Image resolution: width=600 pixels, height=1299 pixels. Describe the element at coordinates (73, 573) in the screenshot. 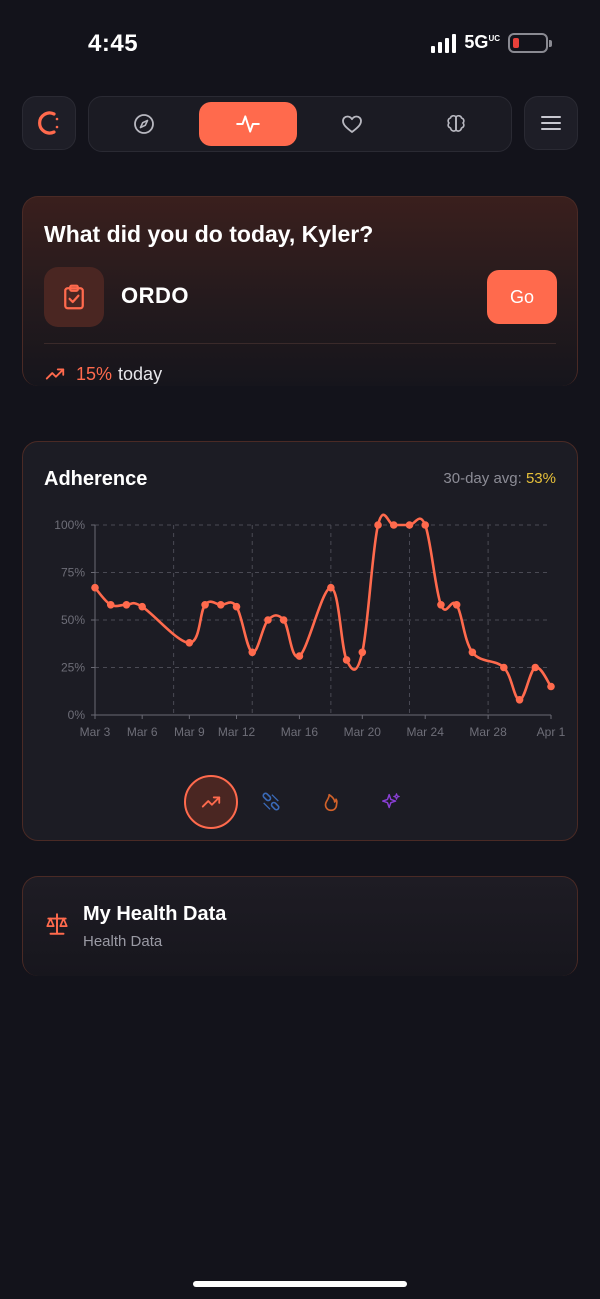

I see `y-tick-label: 75%` at that location.